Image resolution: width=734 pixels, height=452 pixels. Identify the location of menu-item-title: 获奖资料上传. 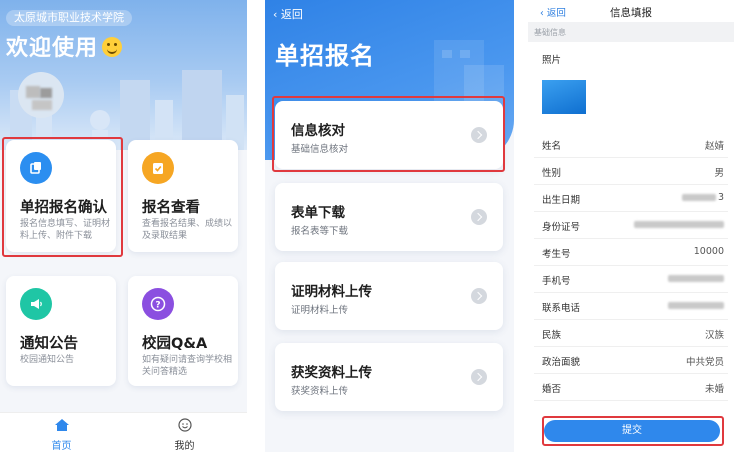
(331, 373).